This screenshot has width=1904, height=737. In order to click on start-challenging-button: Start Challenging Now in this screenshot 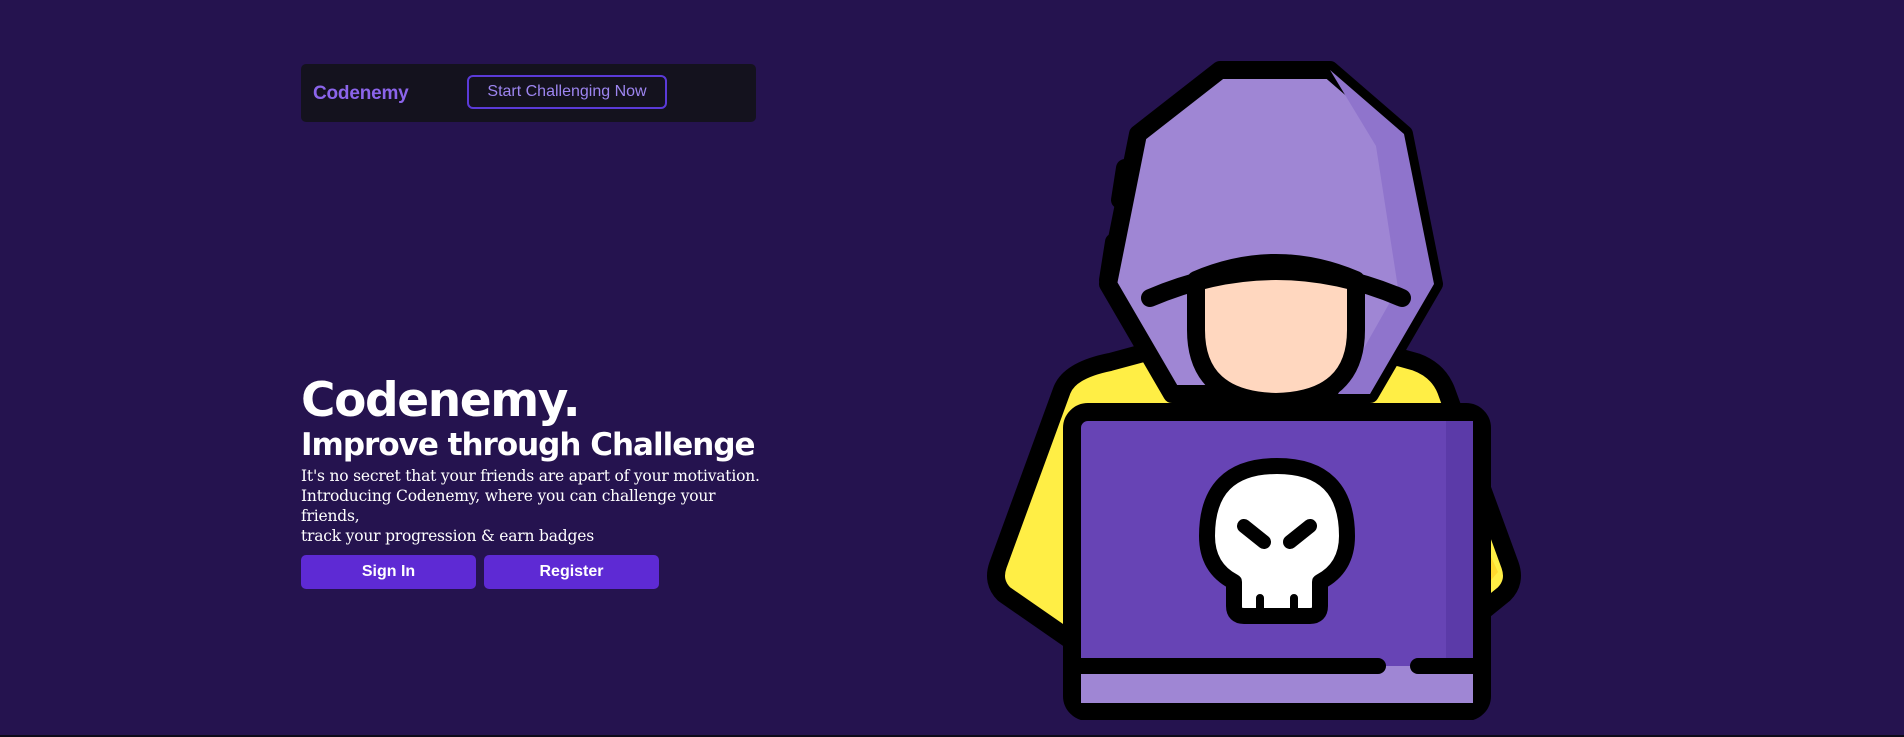, I will do `click(567, 92)`.